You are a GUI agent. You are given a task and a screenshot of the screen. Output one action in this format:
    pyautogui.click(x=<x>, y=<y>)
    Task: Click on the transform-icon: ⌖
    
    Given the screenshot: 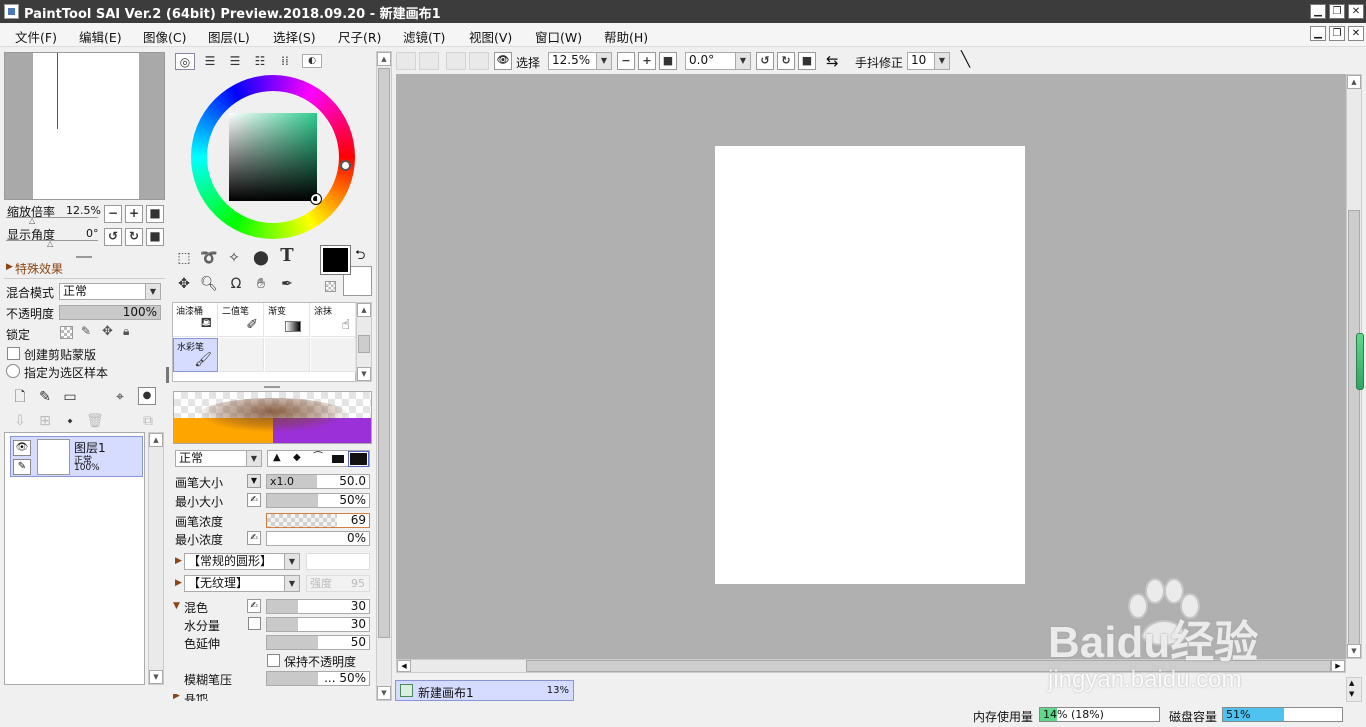 What is the action you would take?
    pyautogui.click(x=120, y=397)
    